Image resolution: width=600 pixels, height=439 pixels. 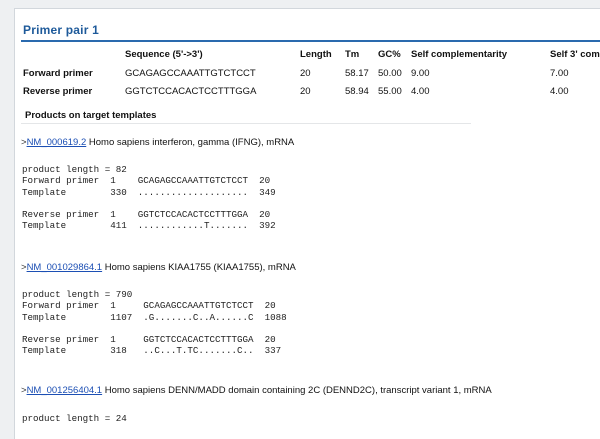 What do you see at coordinates (459, 54) in the screenshot?
I see `col-header-self-complementarity: Self complementarity` at bounding box center [459, 54].